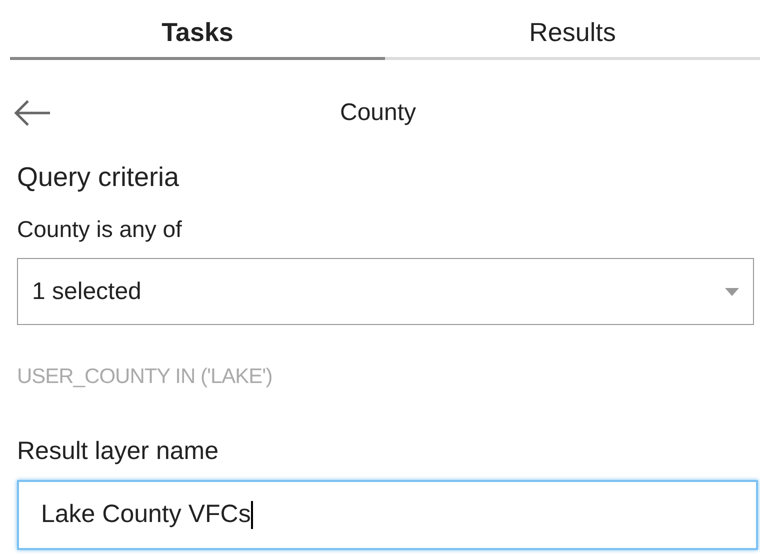  What do you see at coordinates (118, 451) in the screenshot?
I see `field-label: Result layer name` at bounding box center [118, 451].